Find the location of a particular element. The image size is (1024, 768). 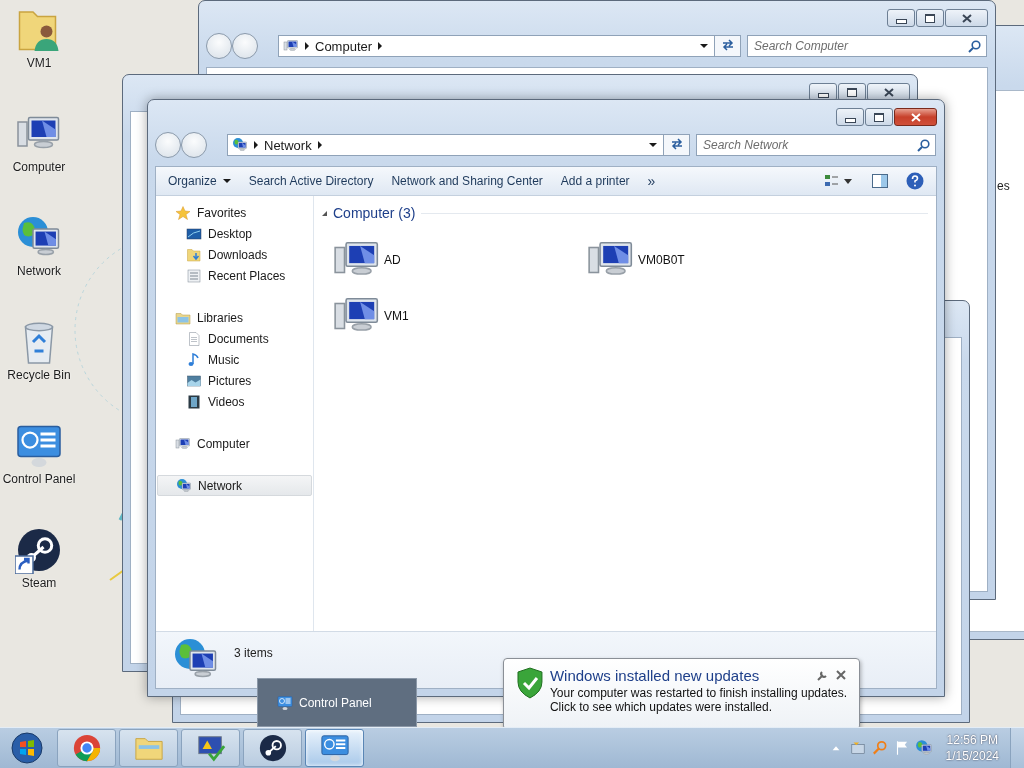

toolbar-button: Add a printer is located at coordinates (595, 181).